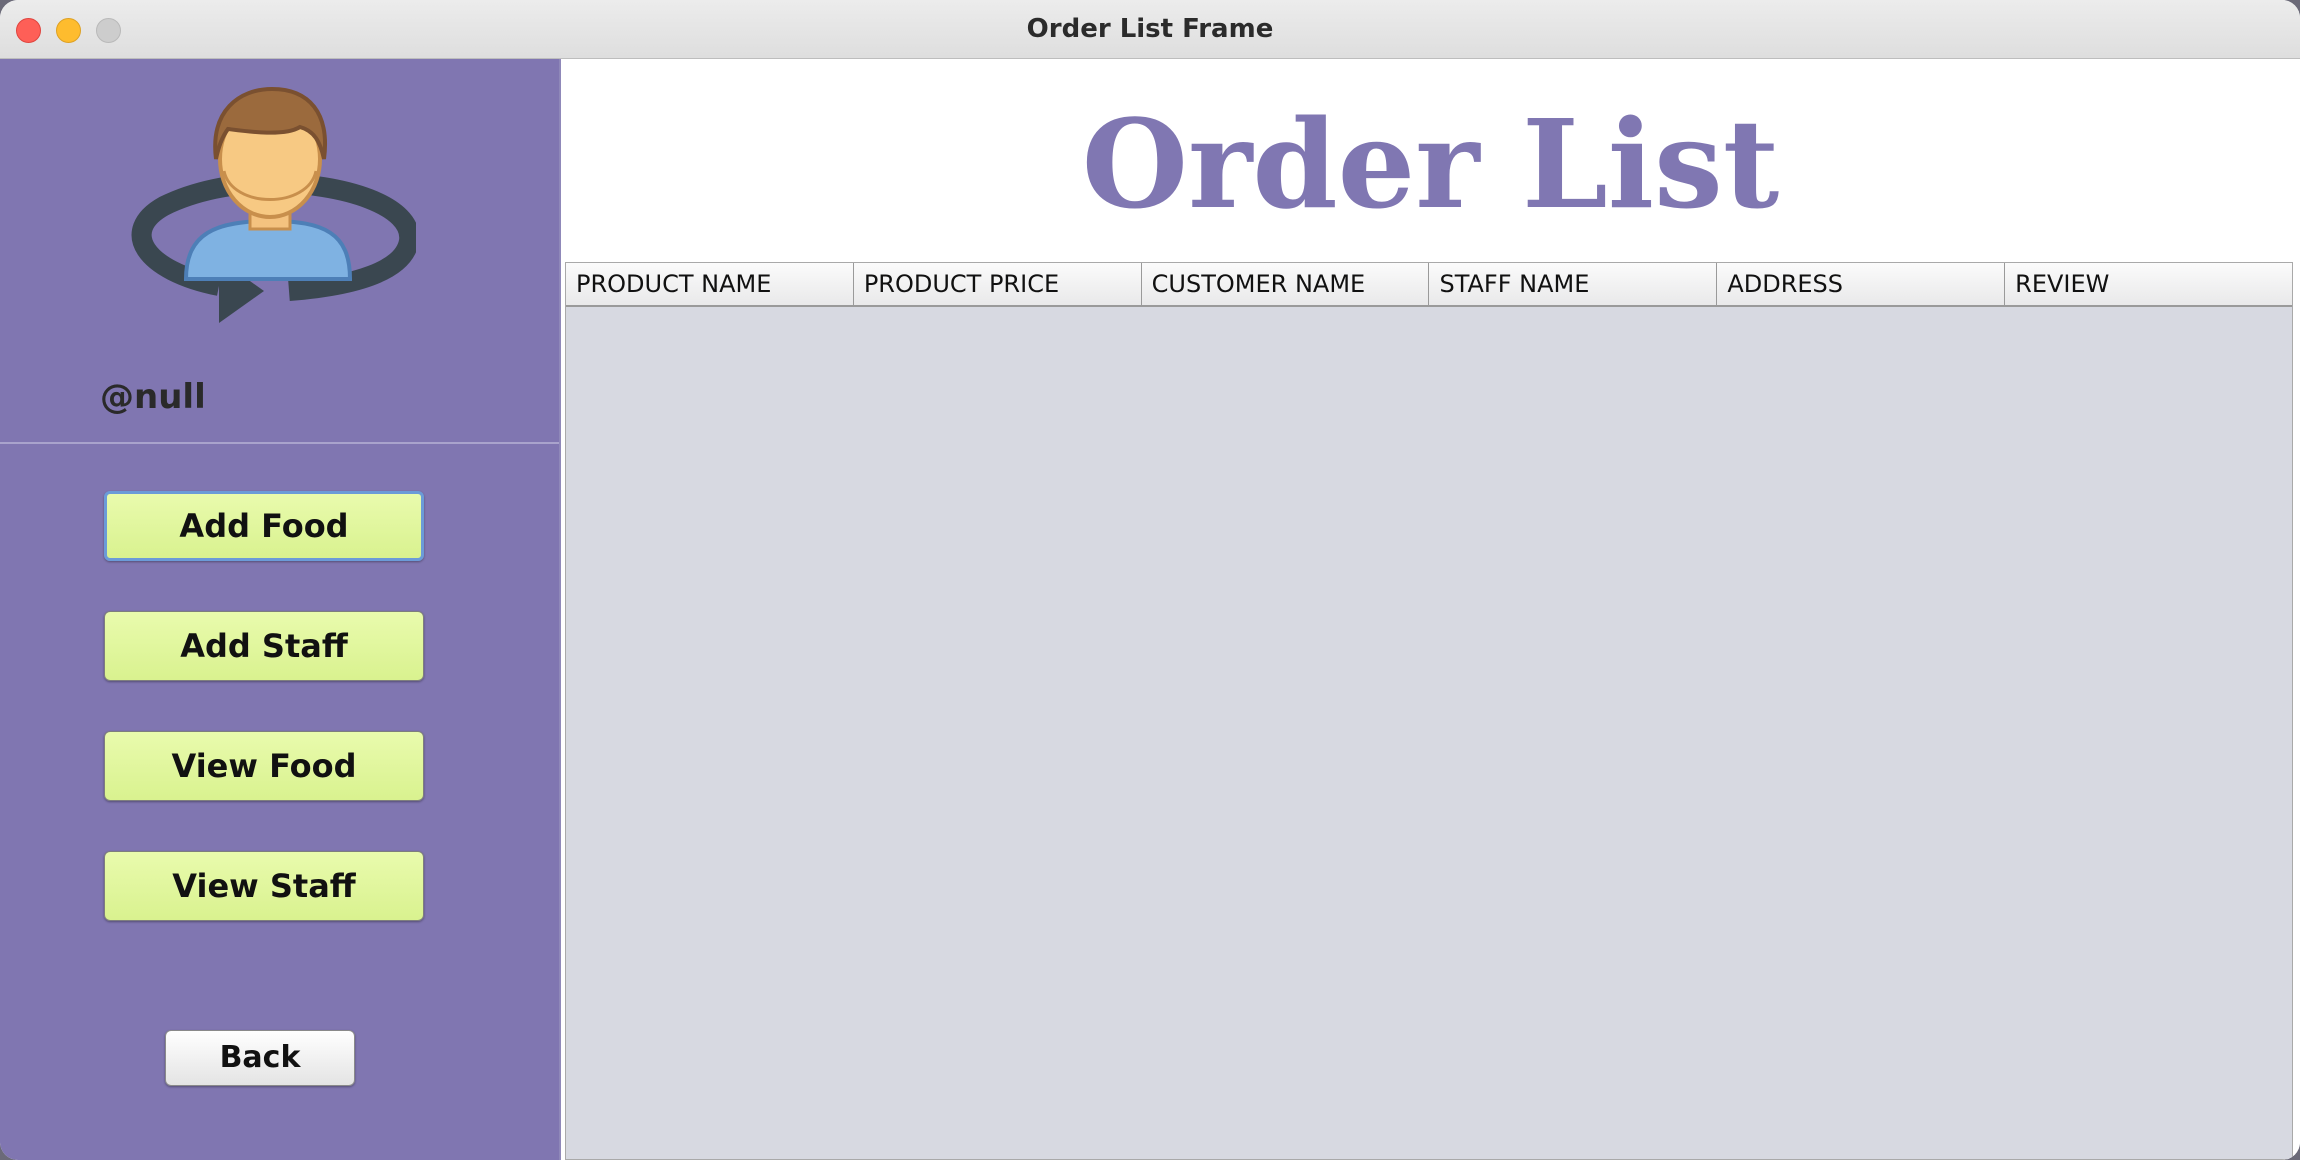  I want to click on column-header-review: REVIEW, so click(2148, 284).